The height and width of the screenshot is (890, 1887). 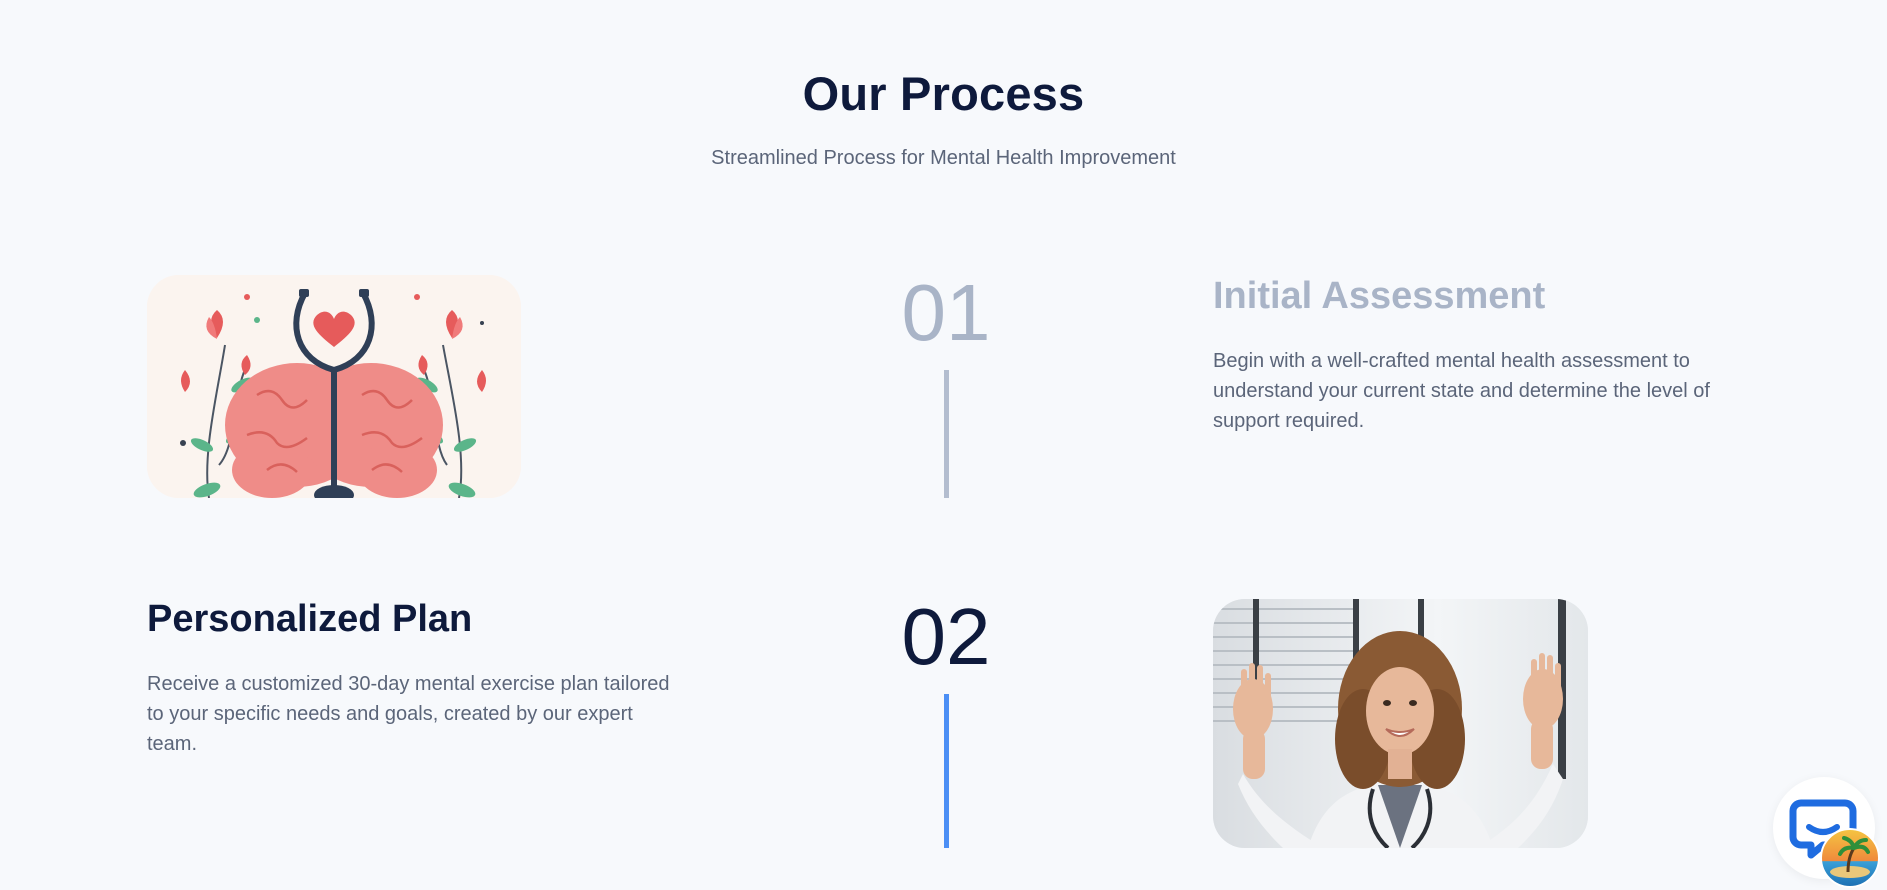 I want to click on island-badge-icon, so click(x=1850, y=858).